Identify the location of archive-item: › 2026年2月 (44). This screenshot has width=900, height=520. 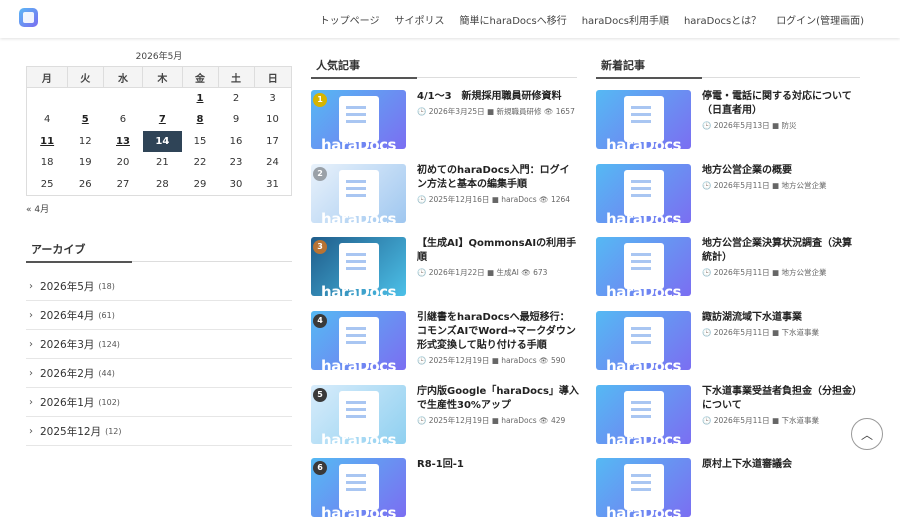
(159, 373).